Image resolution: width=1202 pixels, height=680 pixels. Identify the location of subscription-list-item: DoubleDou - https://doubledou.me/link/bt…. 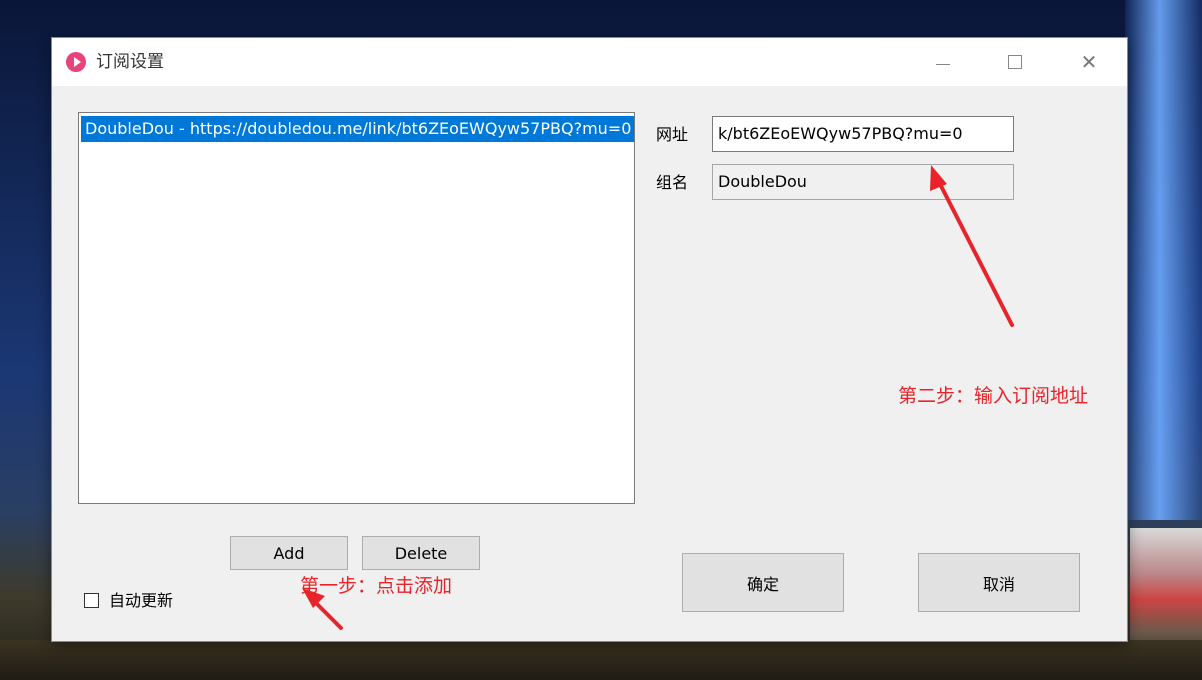
(357, 129).